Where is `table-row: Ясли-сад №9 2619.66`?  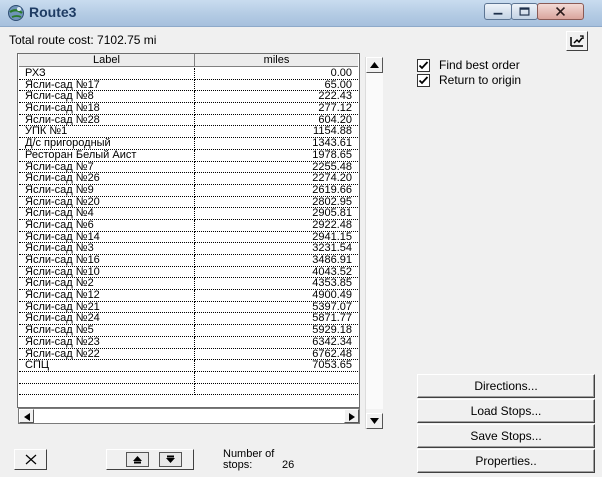
table-row: Ясли-сад №9 2619.66 is located at coordinates (188, 190).